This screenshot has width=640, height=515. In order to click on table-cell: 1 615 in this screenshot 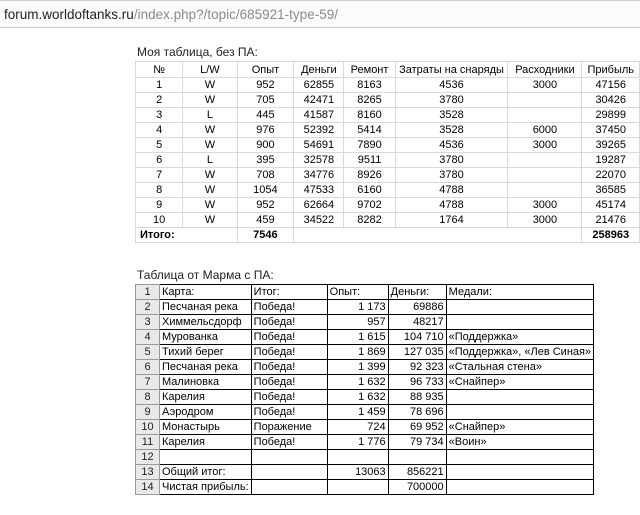, I will do `click(357, 337)`.